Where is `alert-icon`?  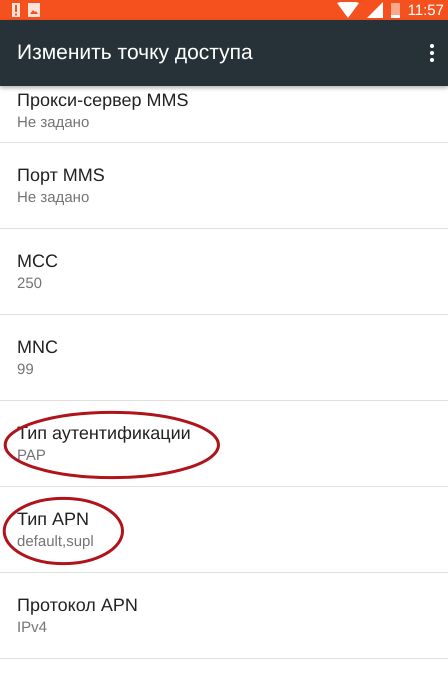 alert-icon is located at coordinates (16, 10).